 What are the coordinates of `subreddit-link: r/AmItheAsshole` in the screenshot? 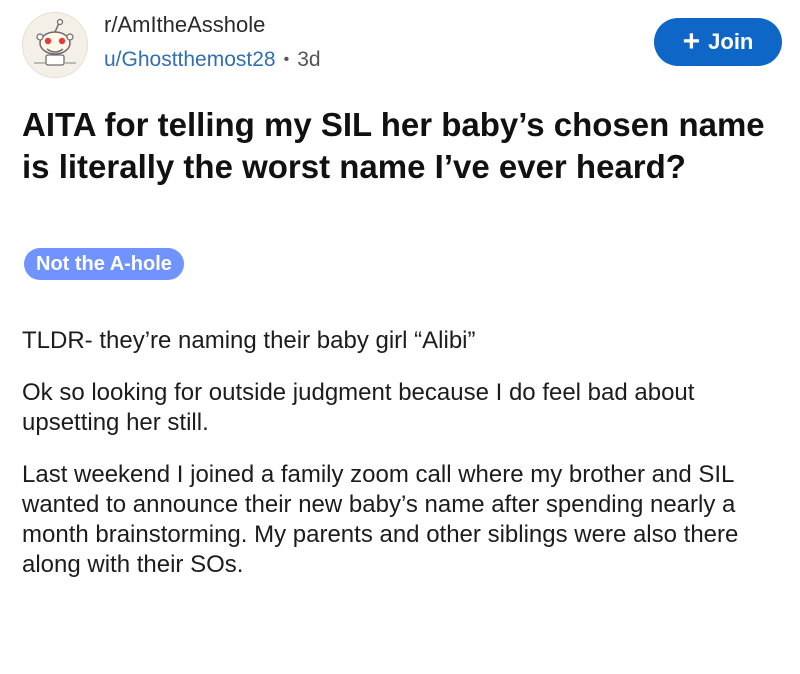 It's located at (212, 25).